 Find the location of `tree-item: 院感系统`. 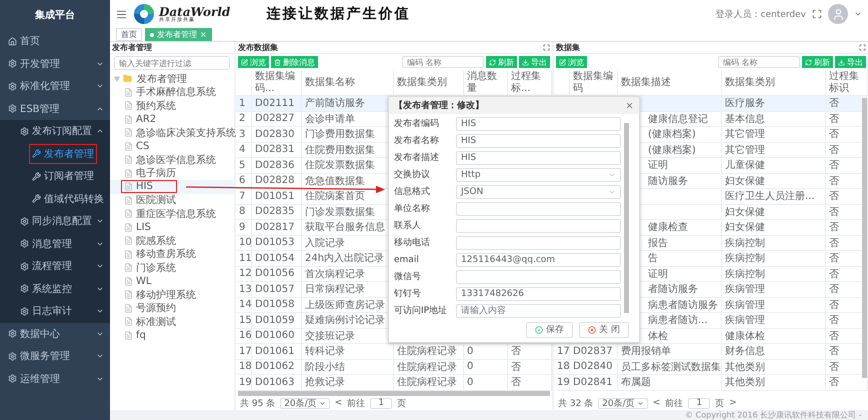

tree-item: 院感系统 is located at coordinates (172, 241).